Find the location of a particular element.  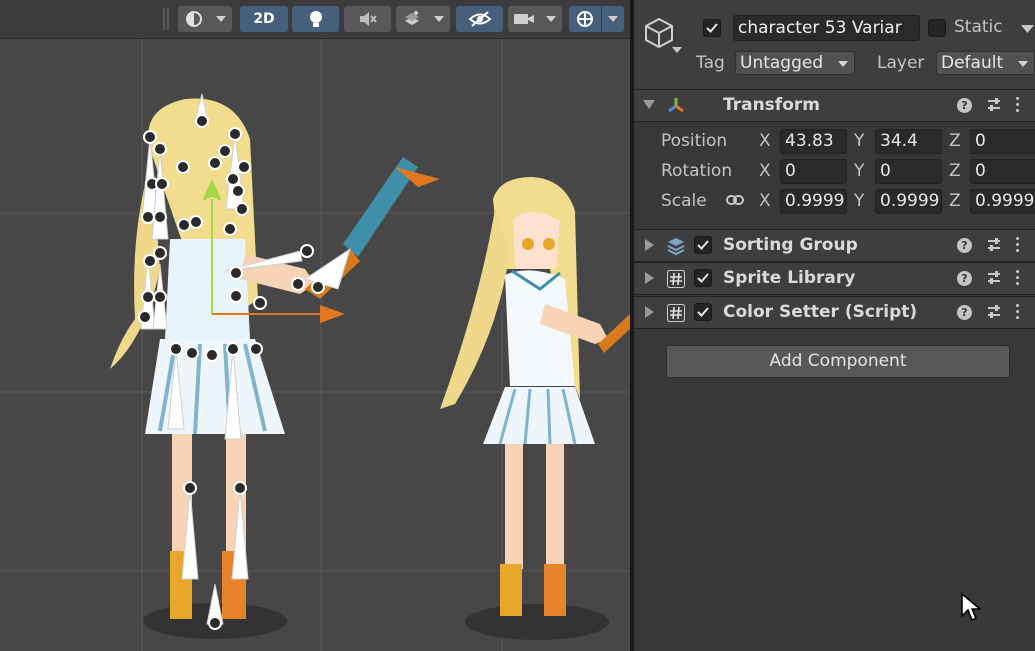

sorting-group-enabled-checkbox is located at coordinates (703, 245).